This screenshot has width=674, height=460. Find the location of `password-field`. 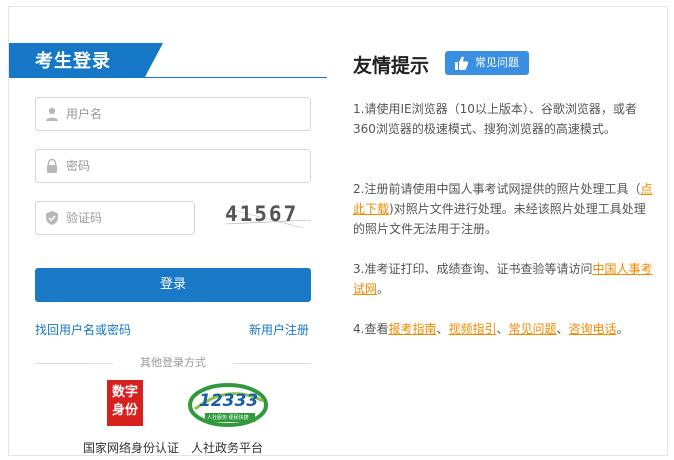

password-field is located at coordinates (173, 166).